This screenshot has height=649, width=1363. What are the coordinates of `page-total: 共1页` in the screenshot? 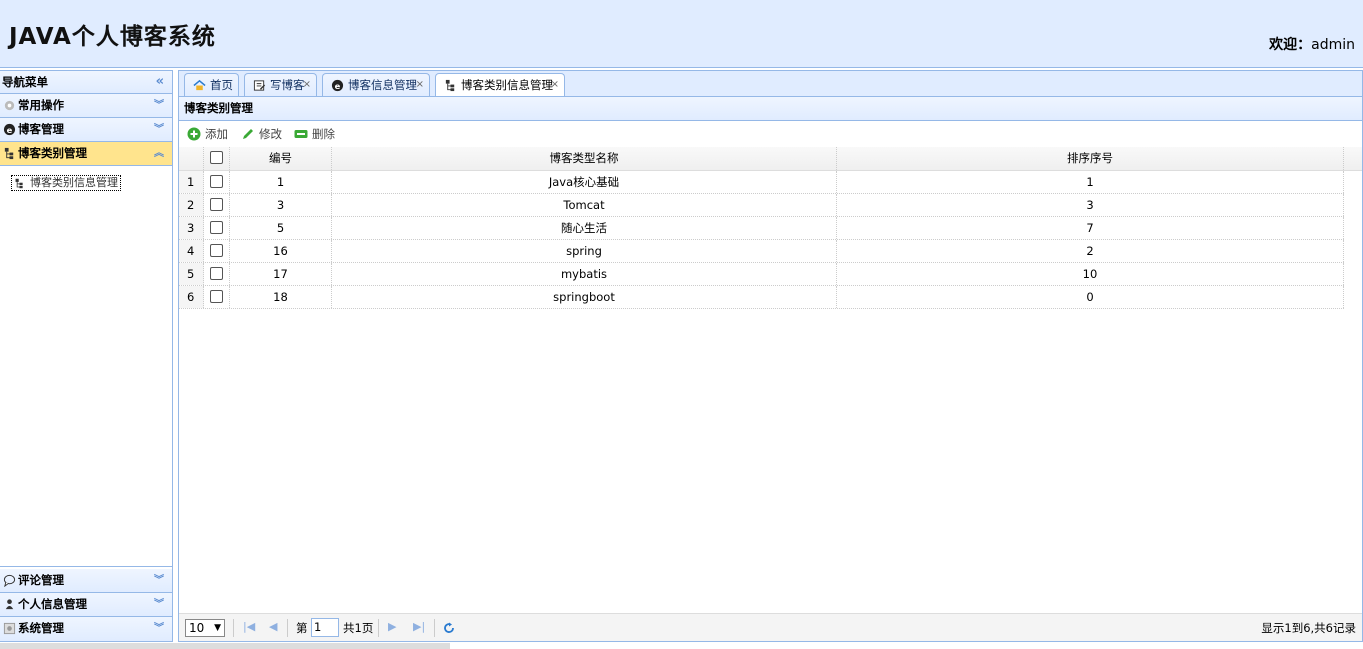 It's located at (358, 628).